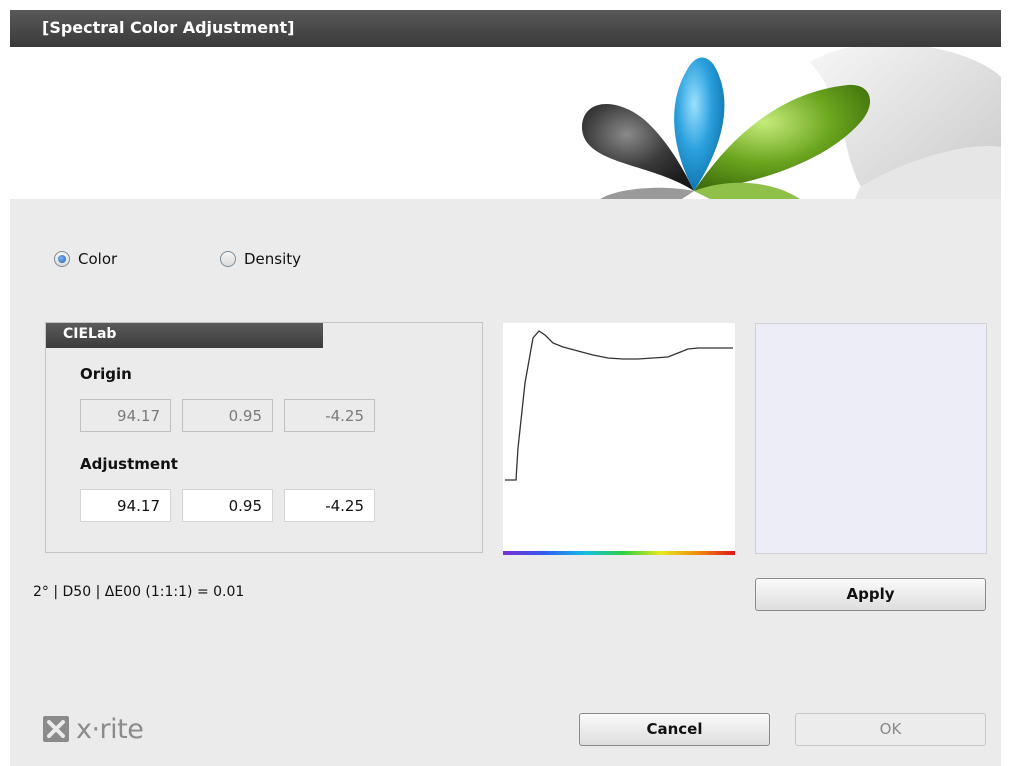  I want to click on origin-a-field: 0.95, so click(227, 415).